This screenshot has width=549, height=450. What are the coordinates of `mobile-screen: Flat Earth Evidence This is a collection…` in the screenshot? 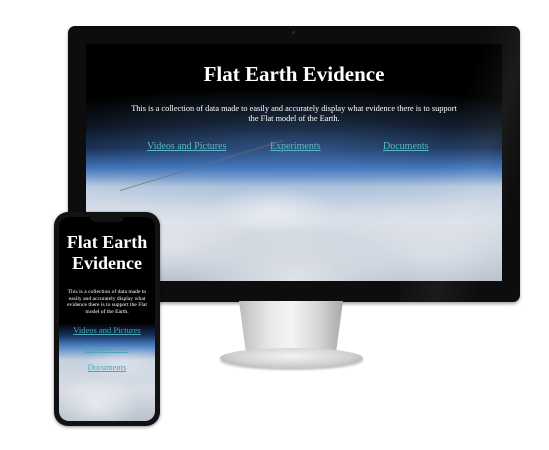 It's located at (107, 319).